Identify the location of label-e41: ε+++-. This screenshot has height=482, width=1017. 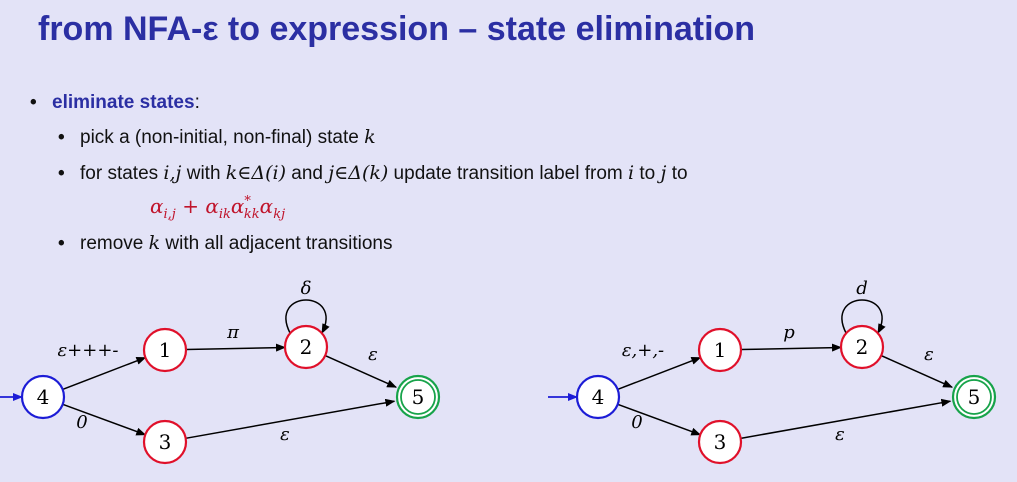
(88, 350).